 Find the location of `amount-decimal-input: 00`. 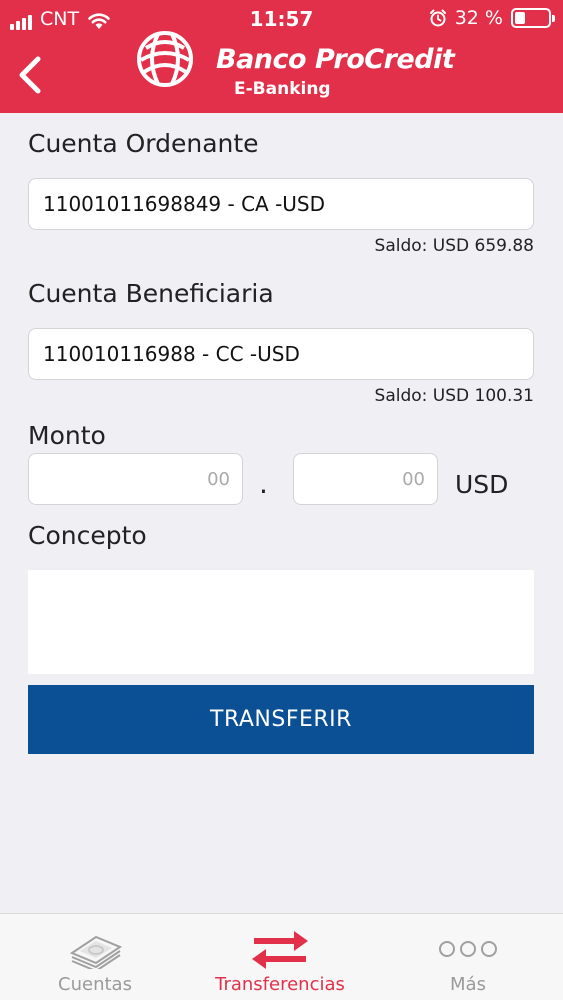

amount-decimal-input: 00 is located at coordinates (365, 479).